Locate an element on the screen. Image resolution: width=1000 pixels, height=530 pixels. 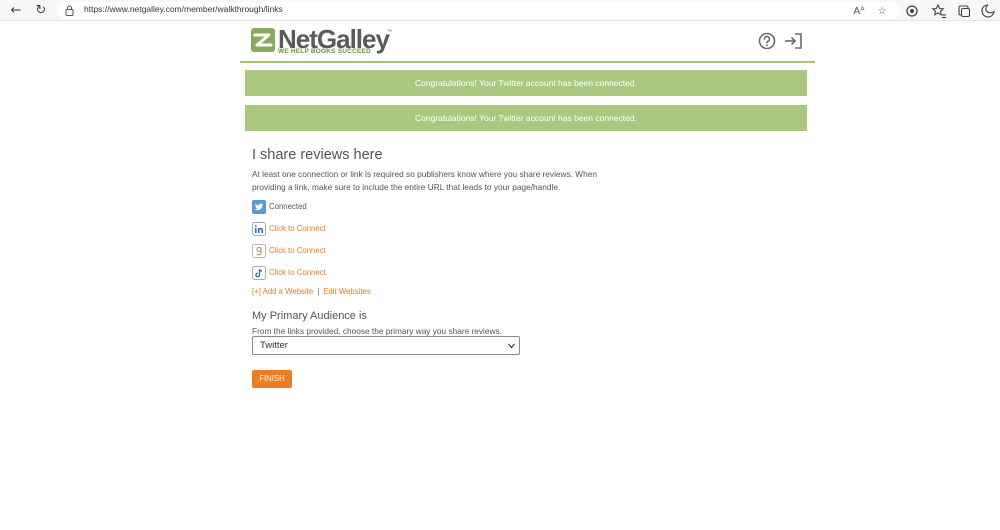
header-divider is located at coordinates (527, 62).